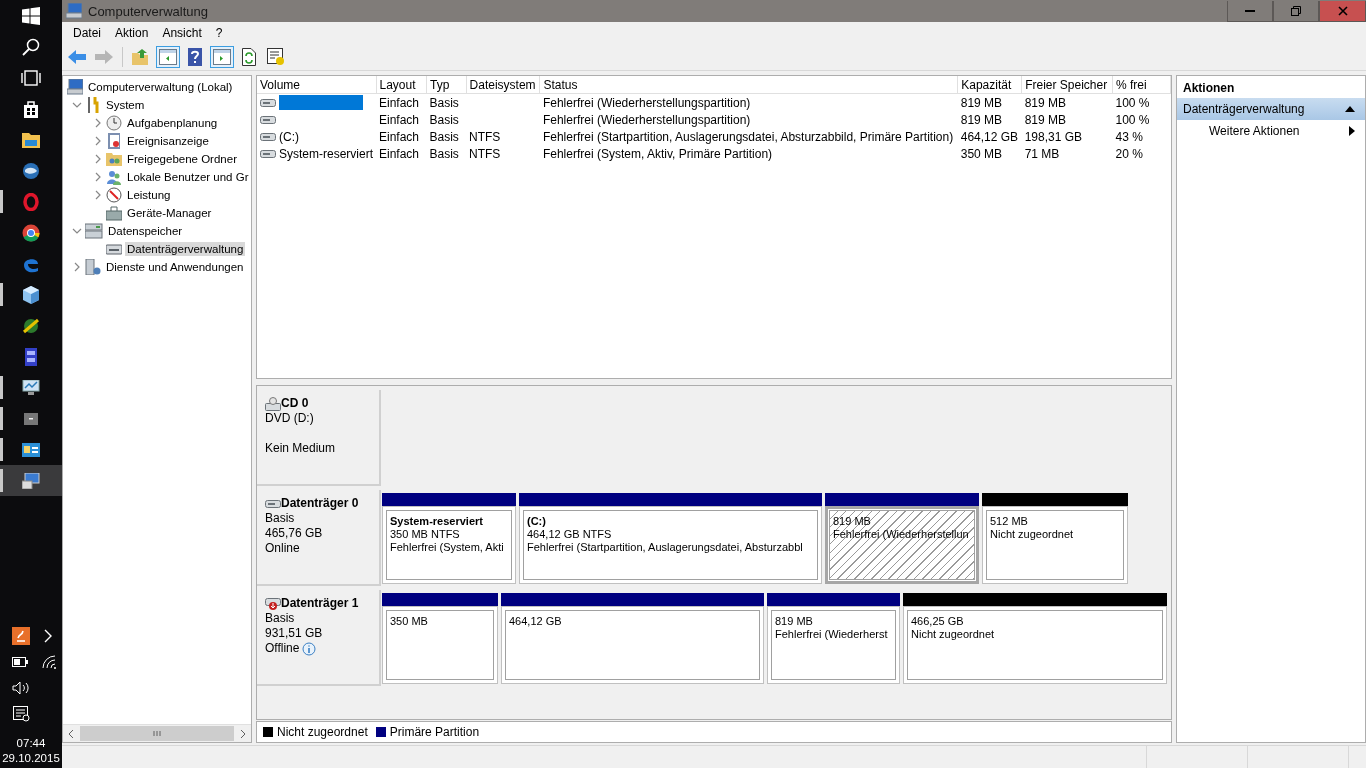 The image size is (1366, 768). Describe the element at coordinates (832, 634) in the screenshot. I see `partition-info: Fehlerfrei (Wiederherst` at that location.